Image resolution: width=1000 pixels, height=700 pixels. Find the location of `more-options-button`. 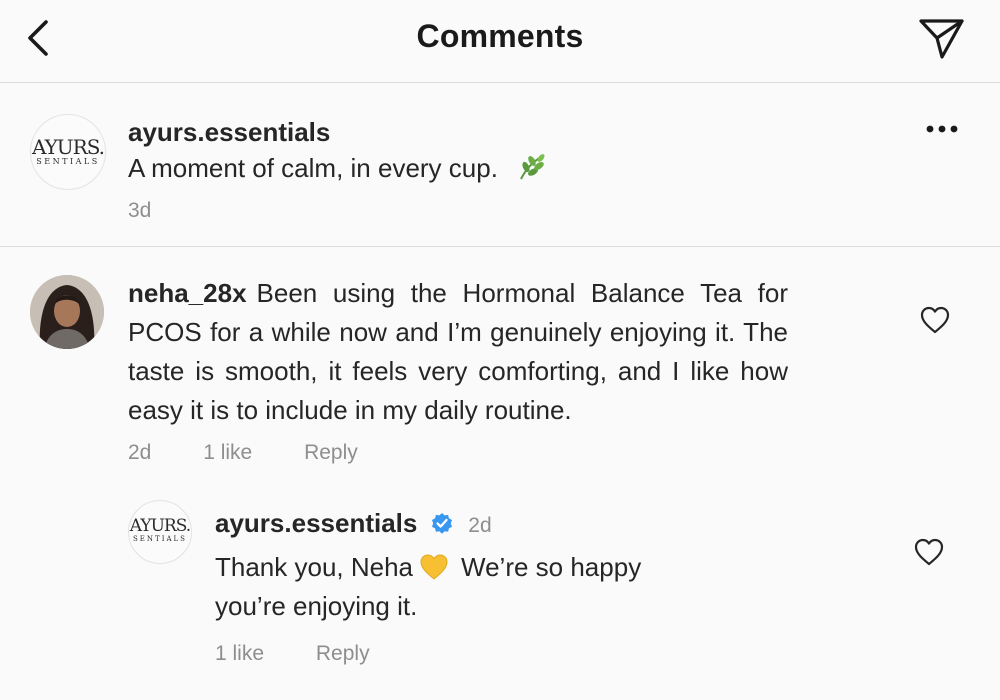

more-options-button is located at coordinates (942, 129).